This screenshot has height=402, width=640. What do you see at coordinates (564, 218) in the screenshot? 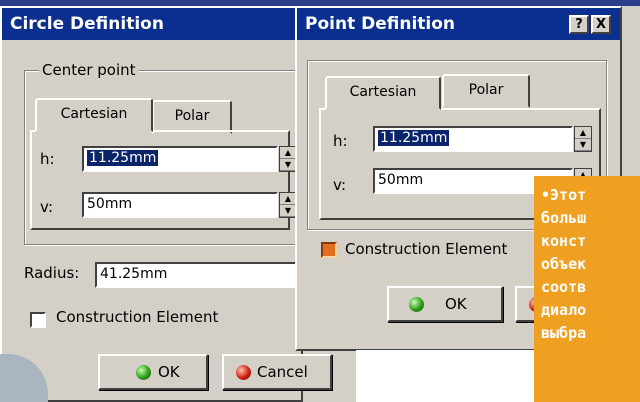
I see `note-line: больш` at bounding box center [564, 218].